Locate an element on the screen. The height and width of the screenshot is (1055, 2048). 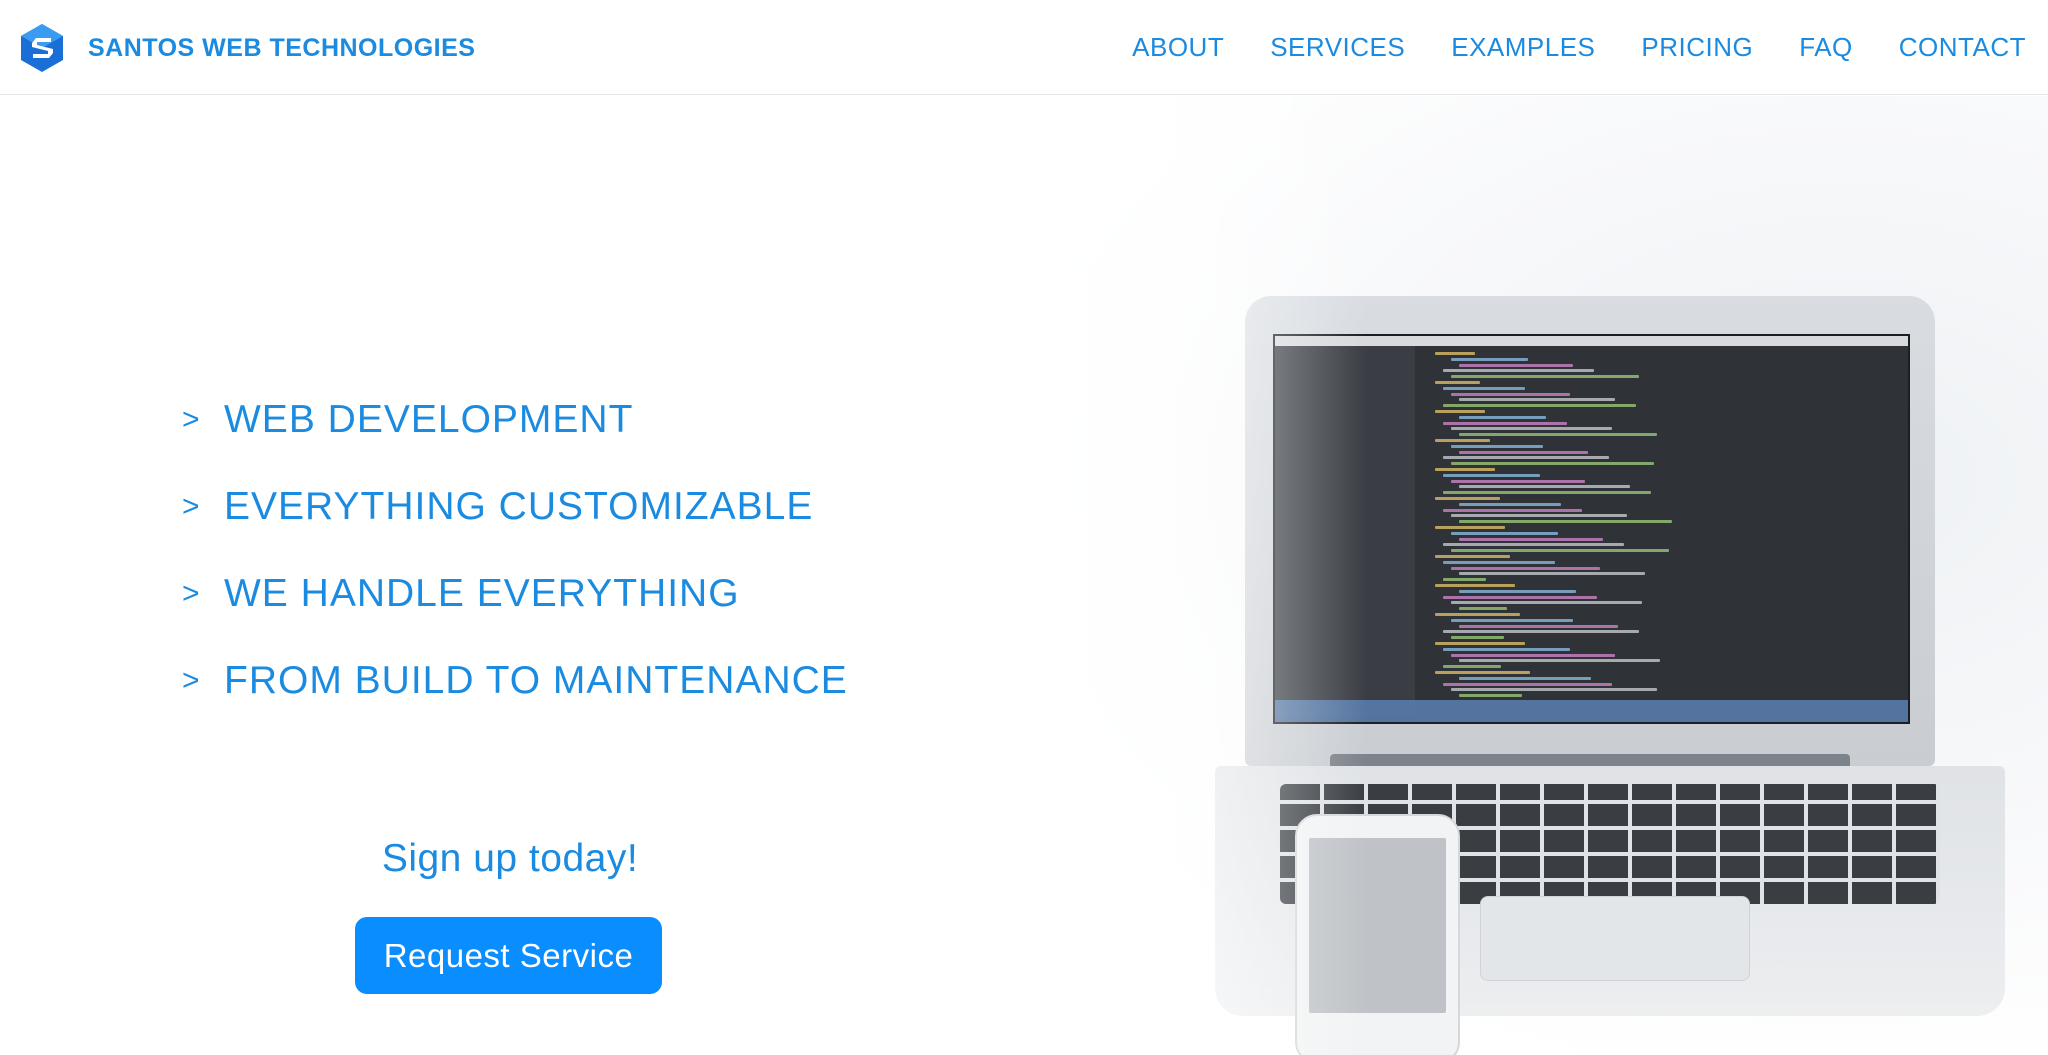
feature-item: > WE HANDLE EVERYTHING is located at coordinates (582, 593).